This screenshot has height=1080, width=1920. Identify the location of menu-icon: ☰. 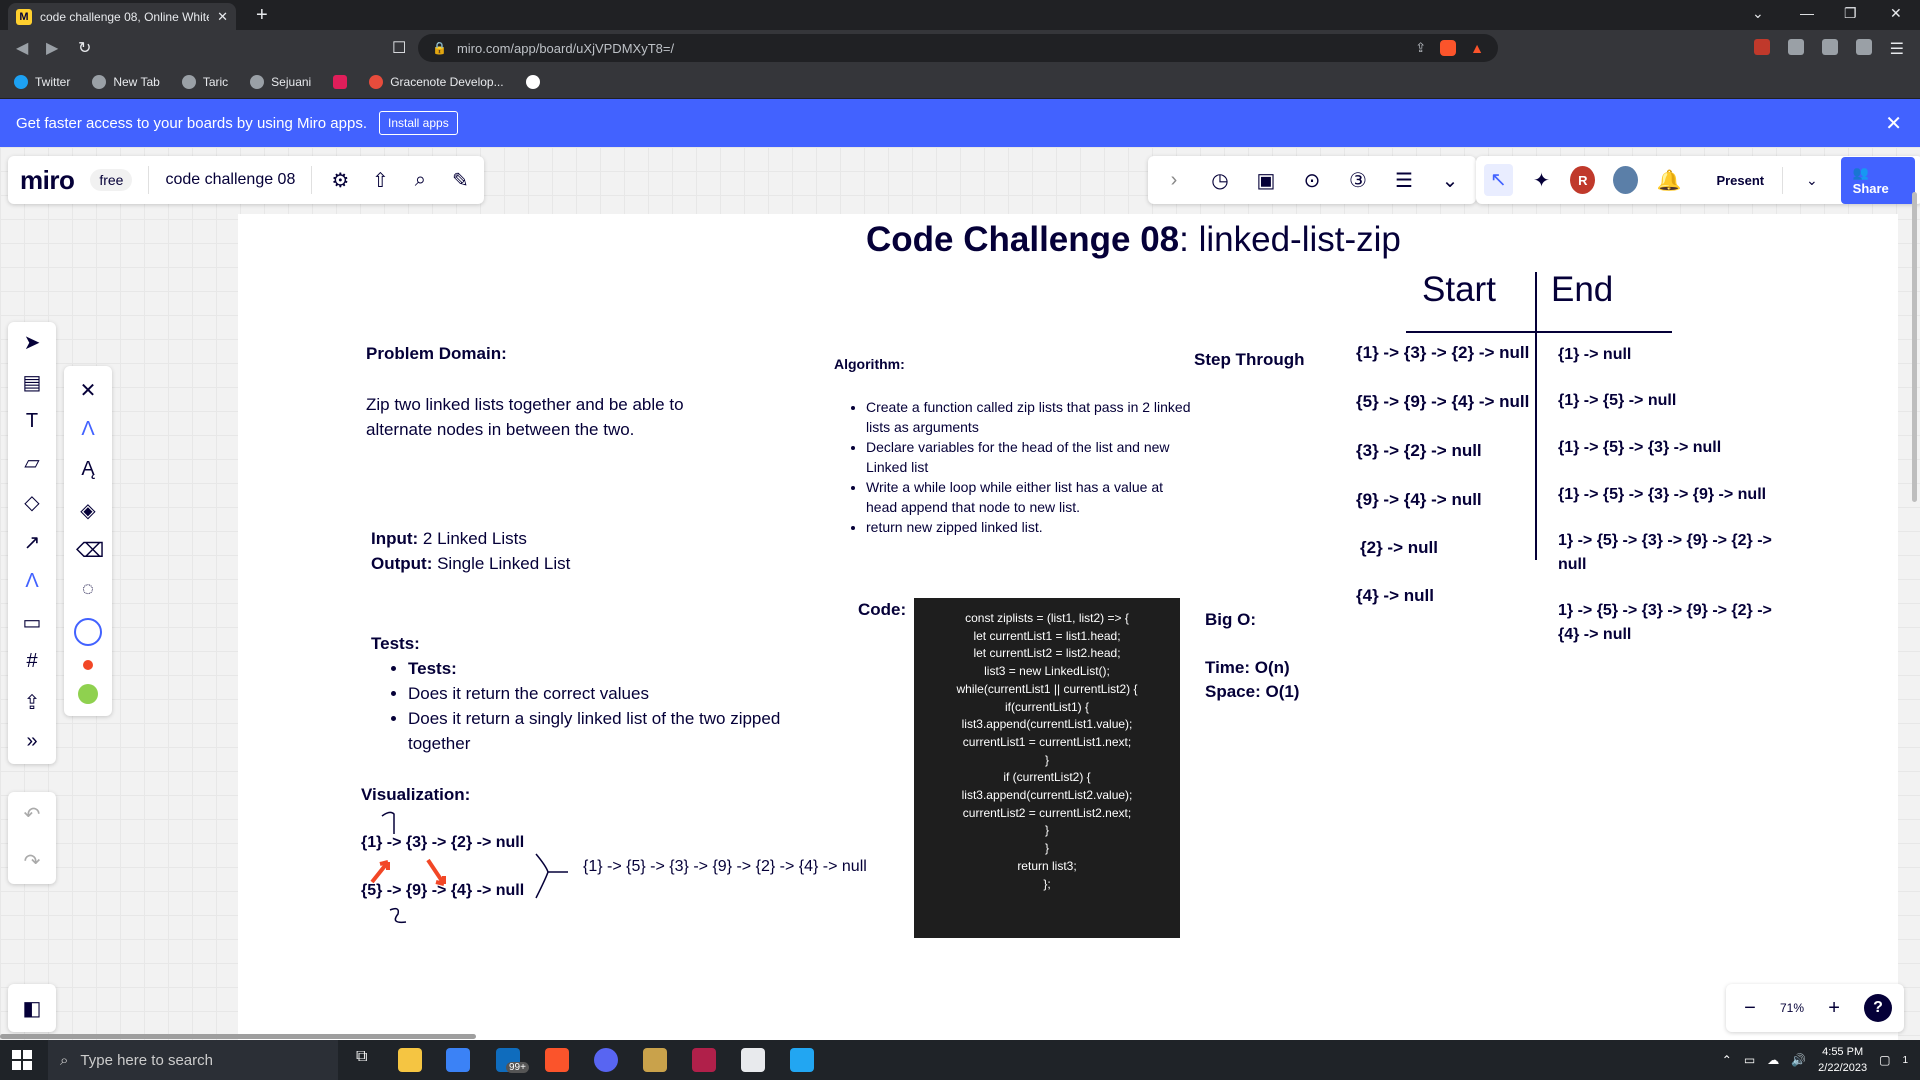
(1897, 49).